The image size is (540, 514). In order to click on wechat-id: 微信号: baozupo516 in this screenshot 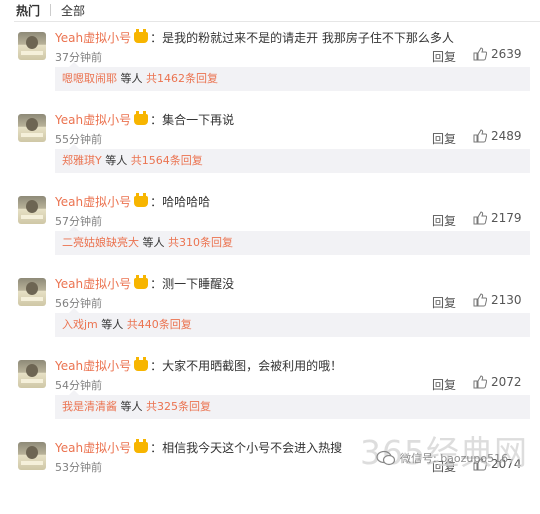, I will do `click(454, 458)`.